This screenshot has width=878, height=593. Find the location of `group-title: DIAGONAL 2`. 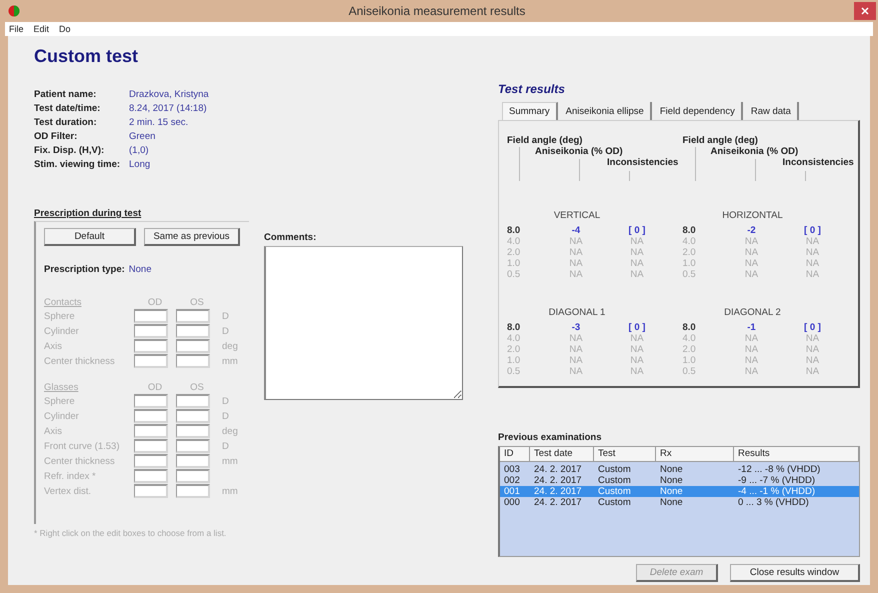

group-title: DIAGONAL 2 is located at coordinates (752, 312).